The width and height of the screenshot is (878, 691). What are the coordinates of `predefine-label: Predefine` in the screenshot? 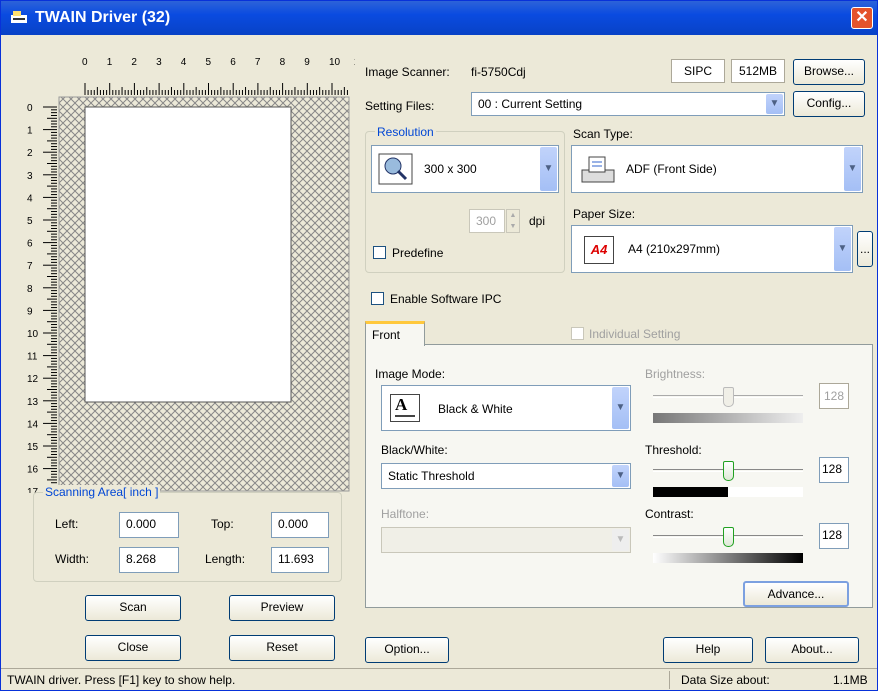 It's located at (418, 253).